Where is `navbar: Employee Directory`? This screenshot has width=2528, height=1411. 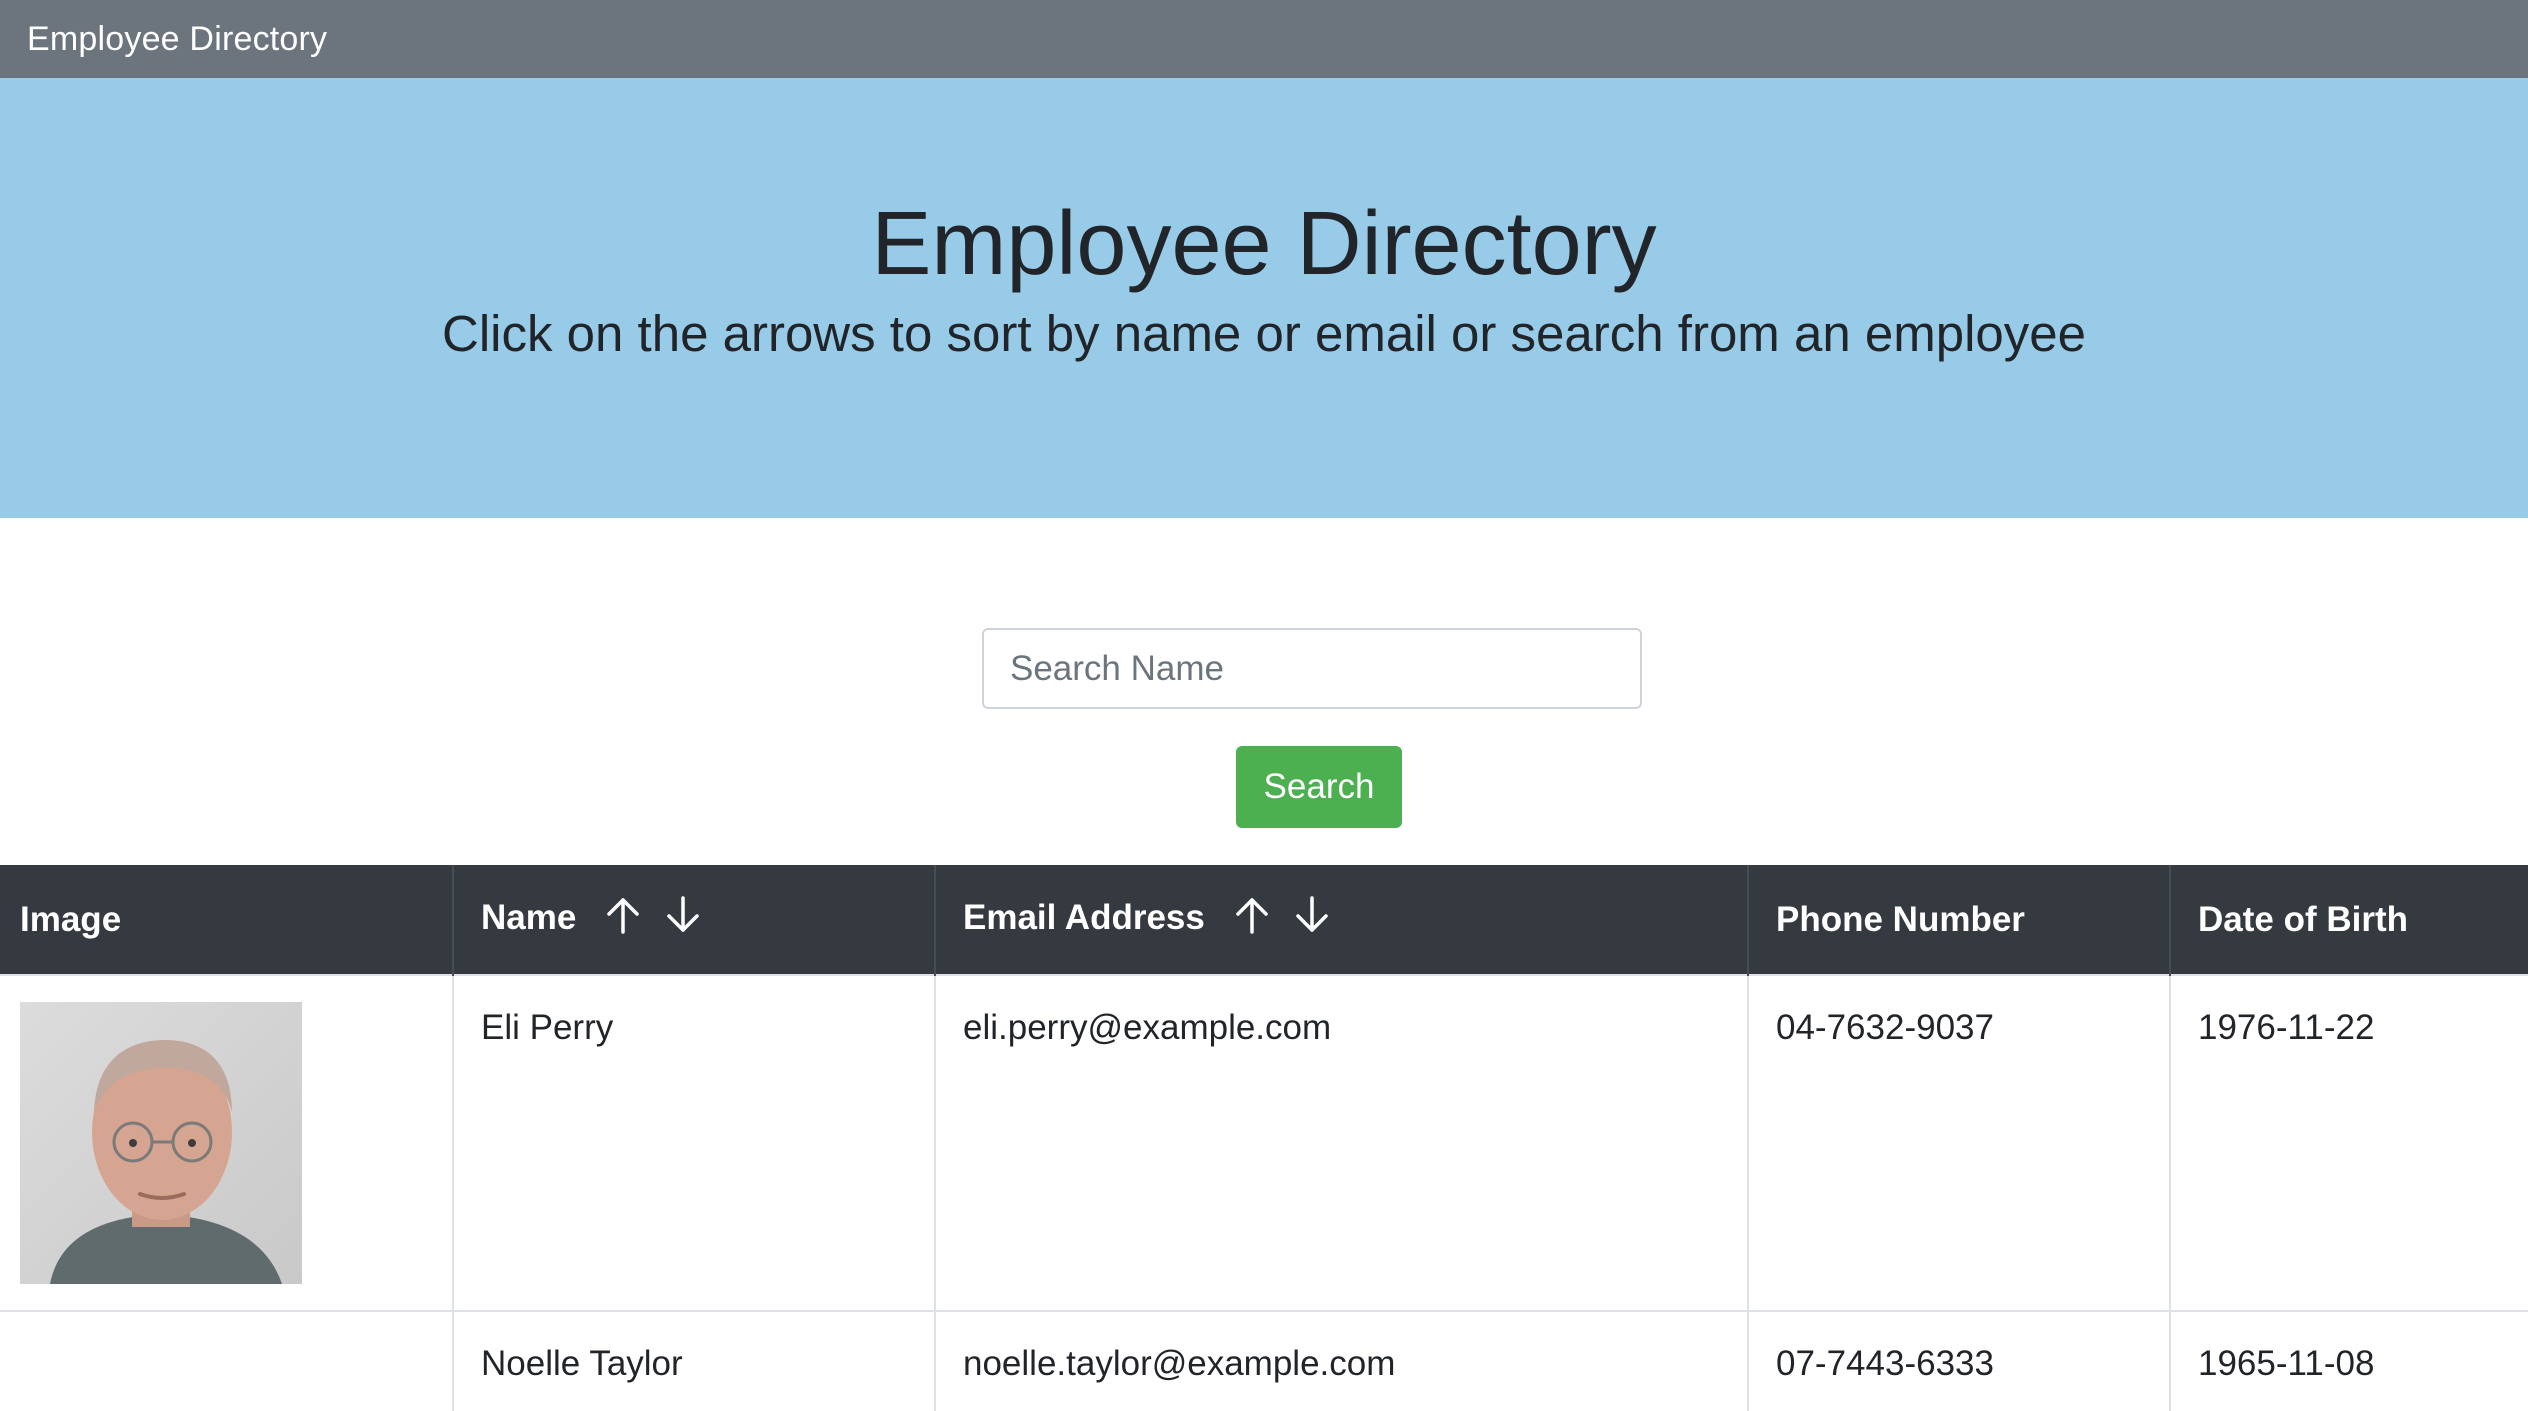
navbar: Employee Directory is located at coordinates (1264, 39).